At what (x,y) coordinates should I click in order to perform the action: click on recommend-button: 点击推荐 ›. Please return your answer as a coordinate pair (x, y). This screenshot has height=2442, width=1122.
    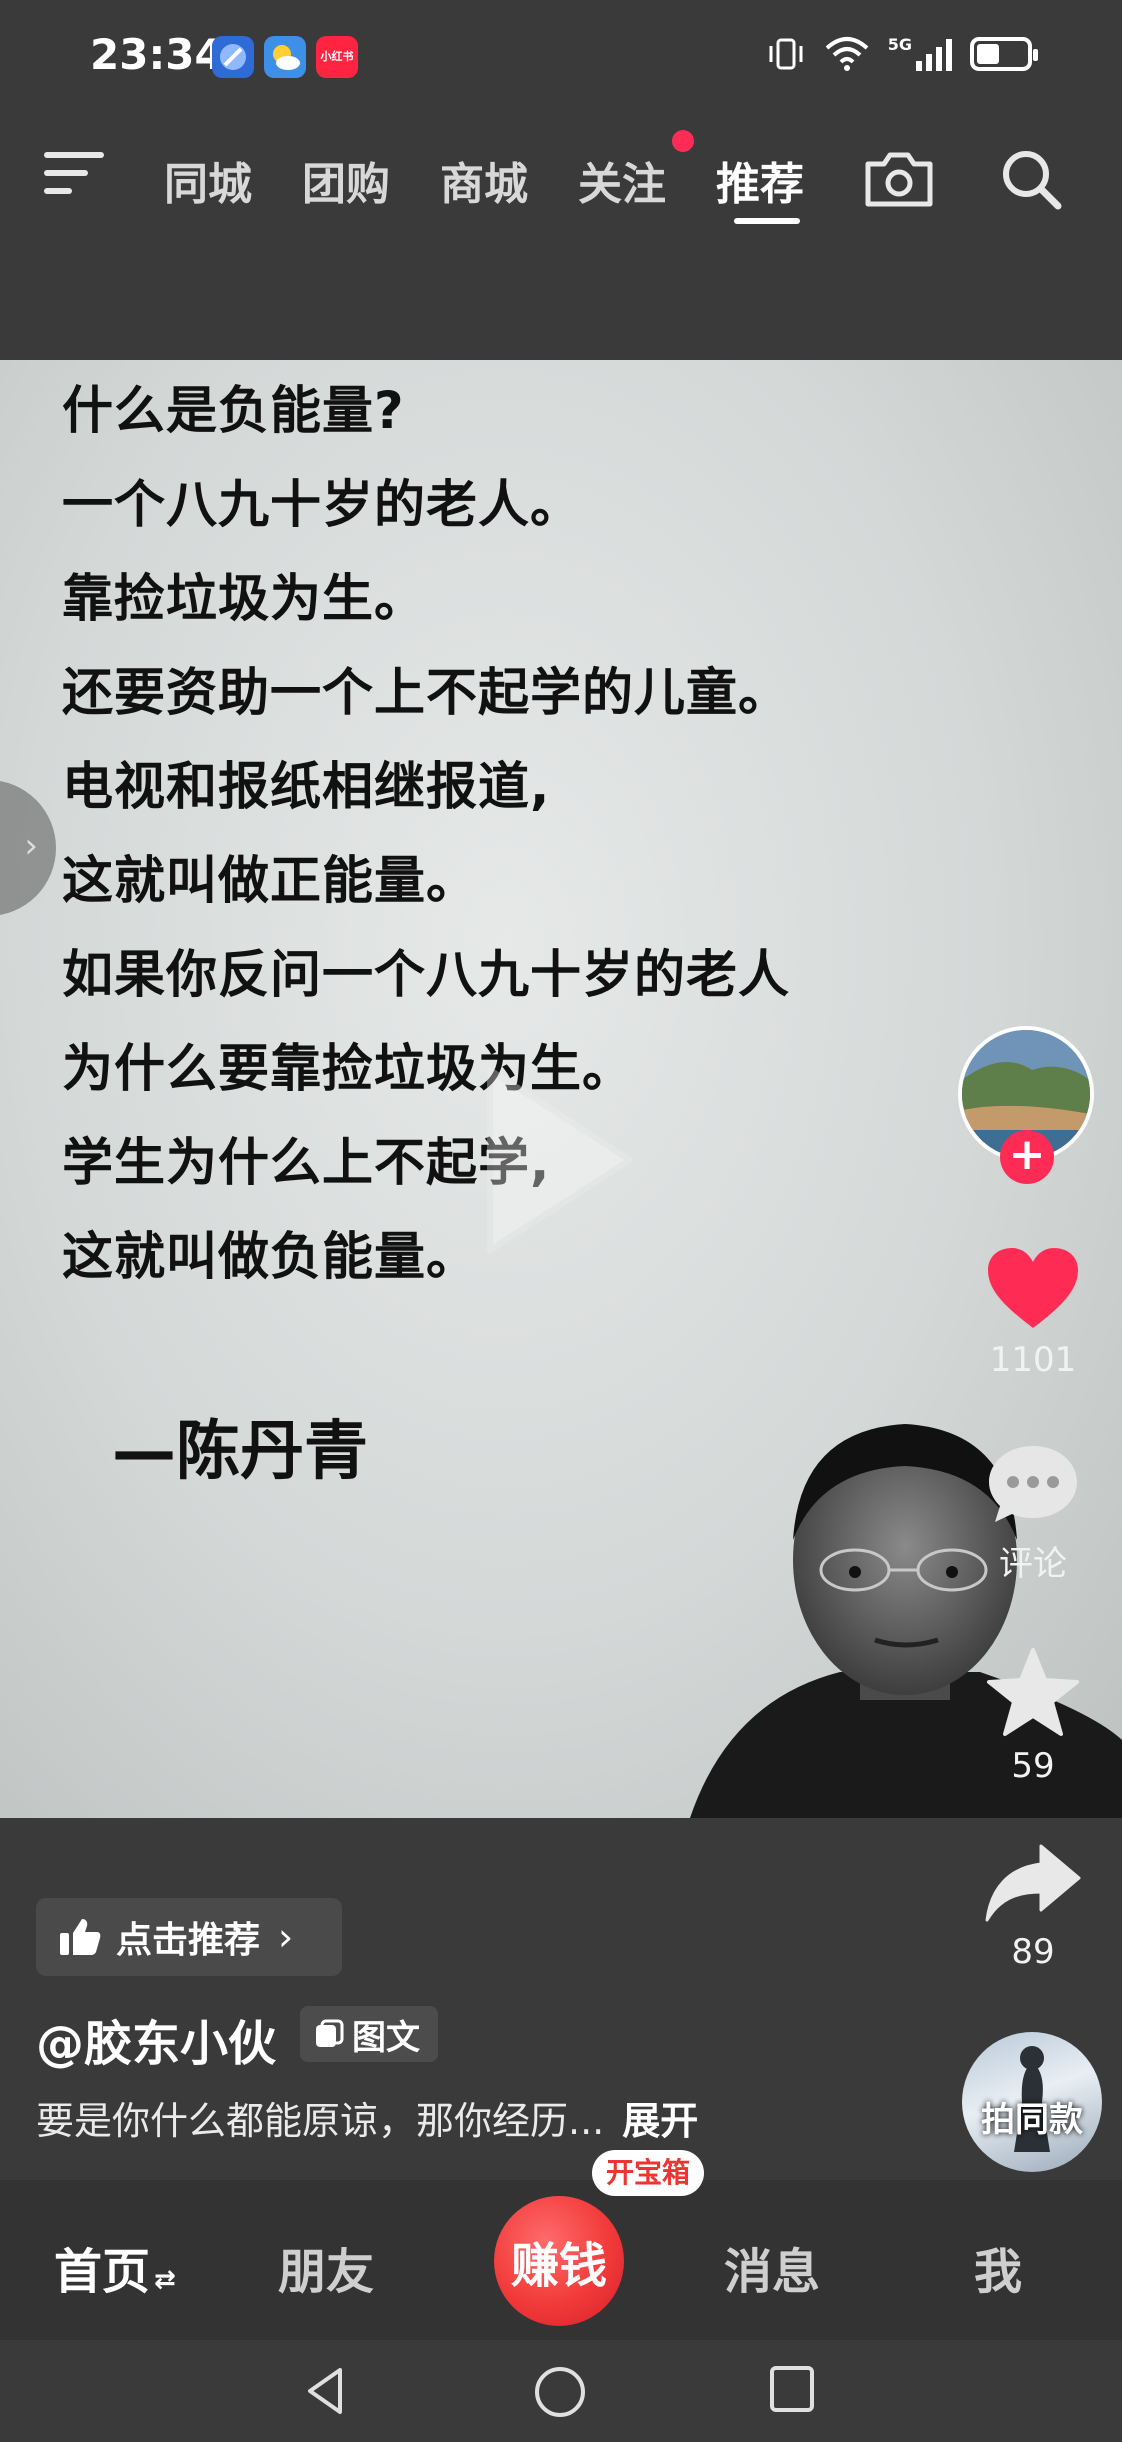
    Looking at the image, I should click on (189, 1937).